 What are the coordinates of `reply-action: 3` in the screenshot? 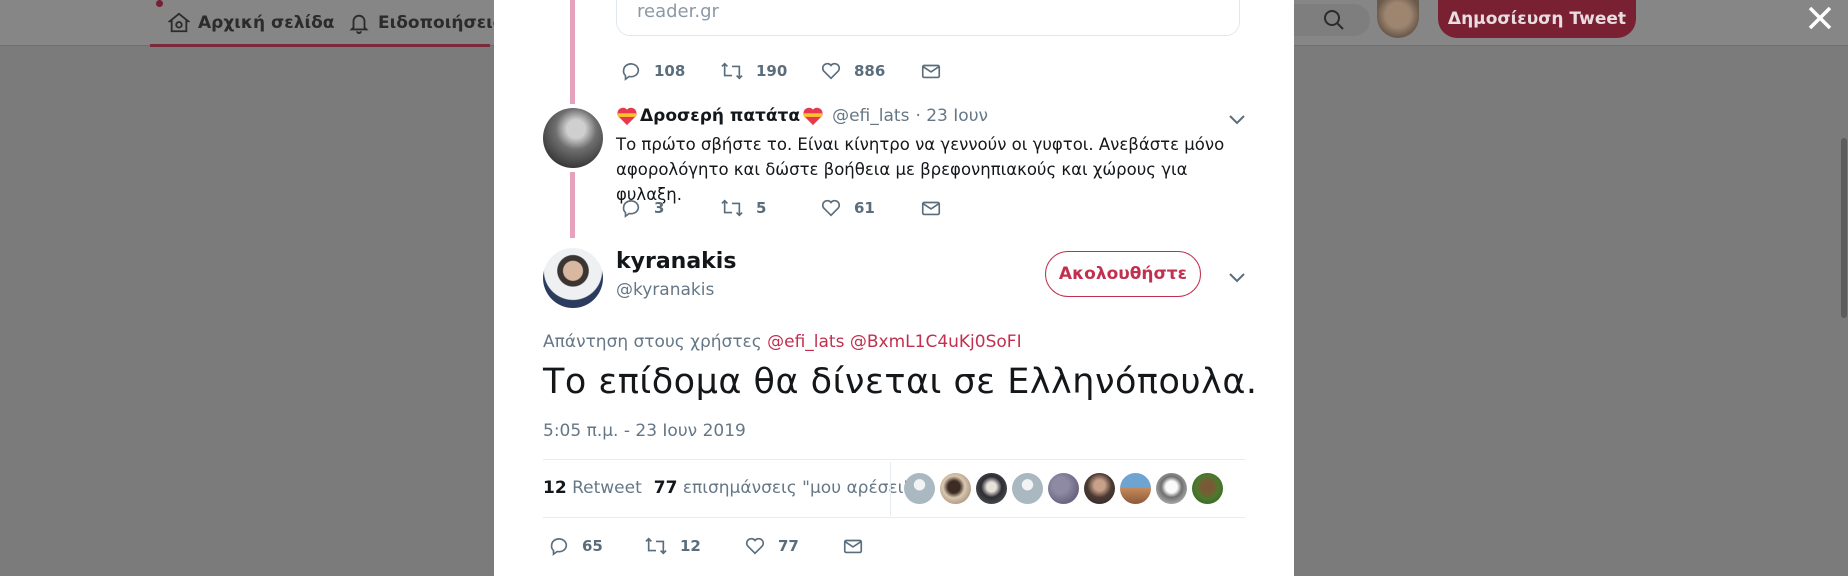 It's located at (670, 208).